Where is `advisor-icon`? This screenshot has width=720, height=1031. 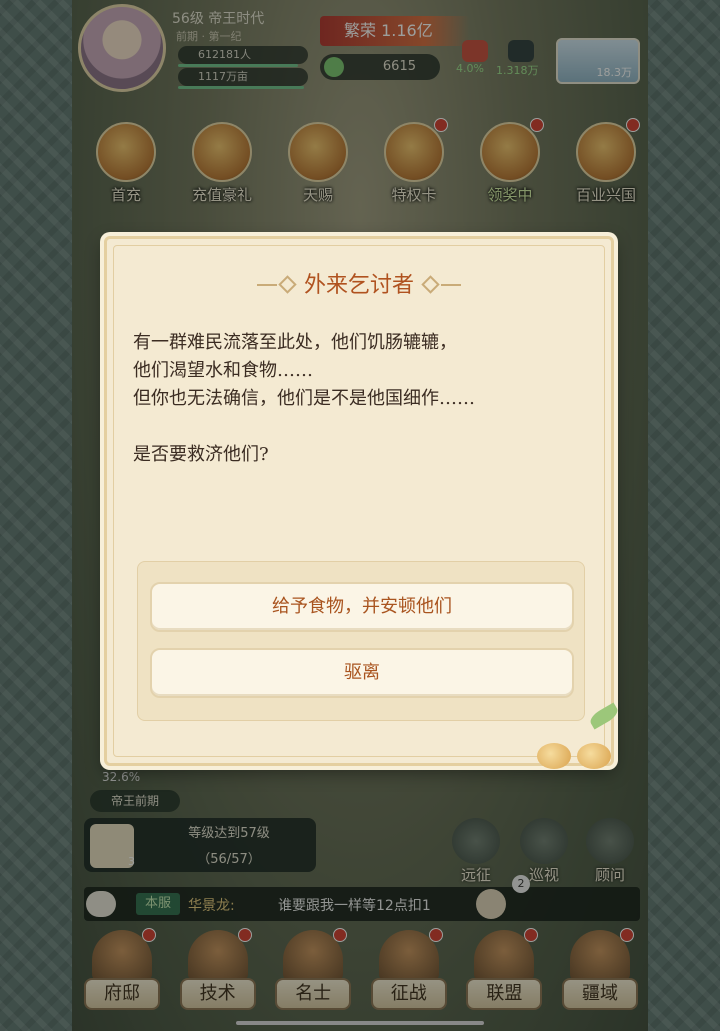 advisor-icon is located at coordinates (521, 51).